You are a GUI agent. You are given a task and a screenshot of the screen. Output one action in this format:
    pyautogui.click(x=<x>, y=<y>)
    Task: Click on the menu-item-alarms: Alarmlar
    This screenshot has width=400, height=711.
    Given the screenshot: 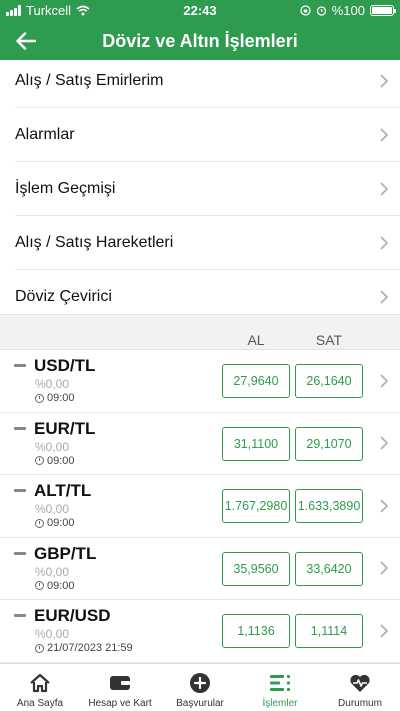 What is the action you would take?
    pyautogui.click(x=207, y=135)
    